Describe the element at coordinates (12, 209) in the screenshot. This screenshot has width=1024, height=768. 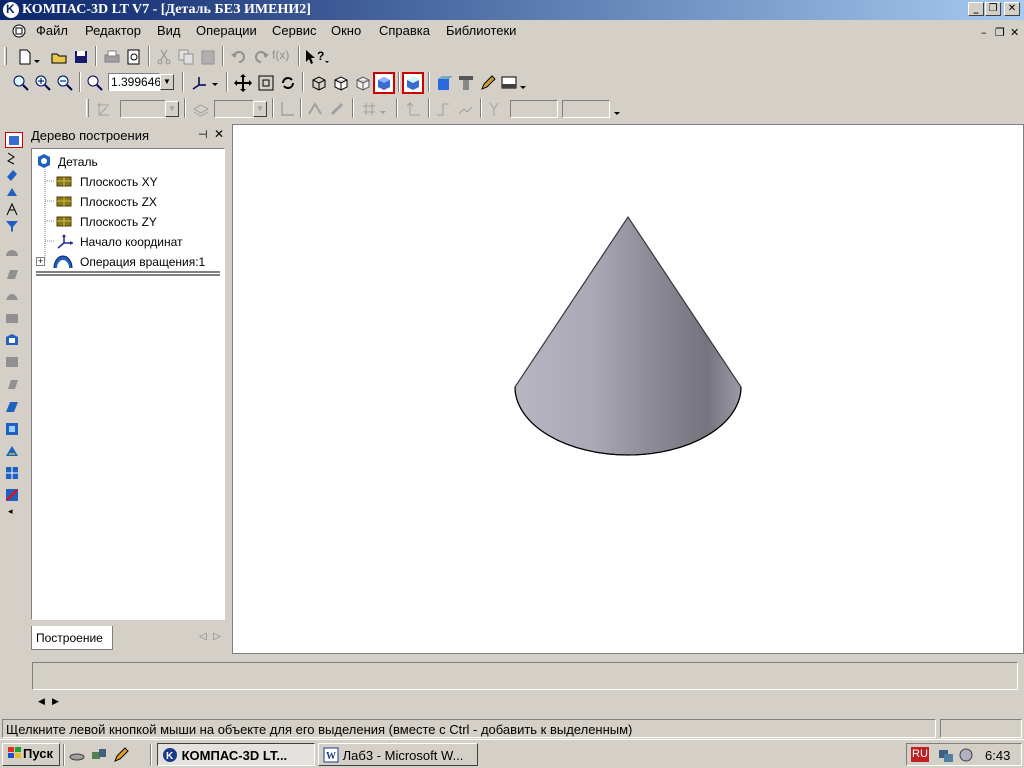
I see `tool-spatial-curves-icon` at that location.